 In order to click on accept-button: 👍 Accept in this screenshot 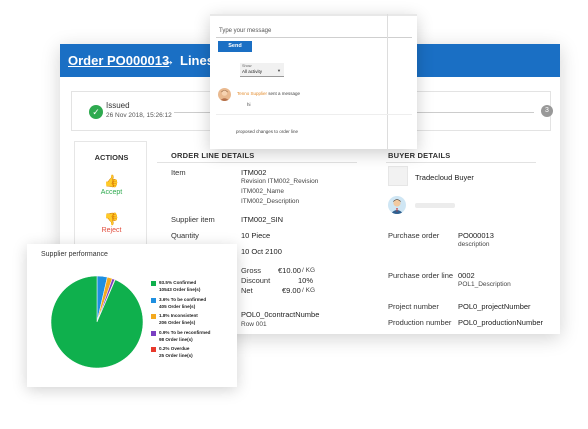, I will do `click(111, 185)`.